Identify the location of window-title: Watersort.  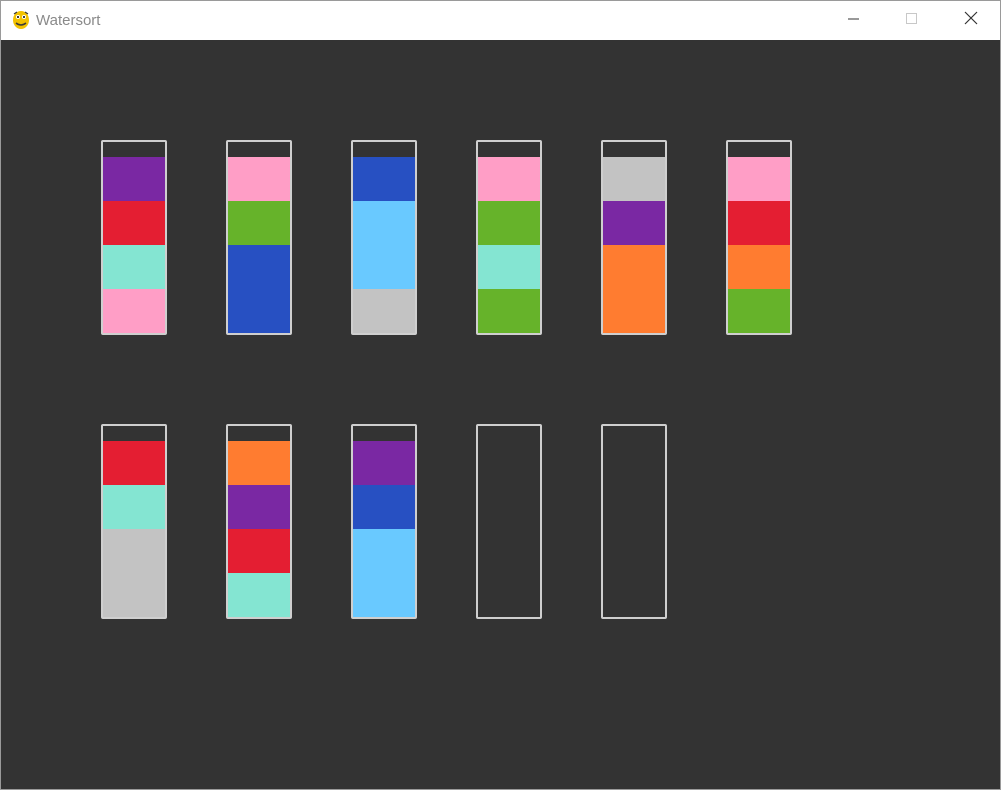
(68, 20).